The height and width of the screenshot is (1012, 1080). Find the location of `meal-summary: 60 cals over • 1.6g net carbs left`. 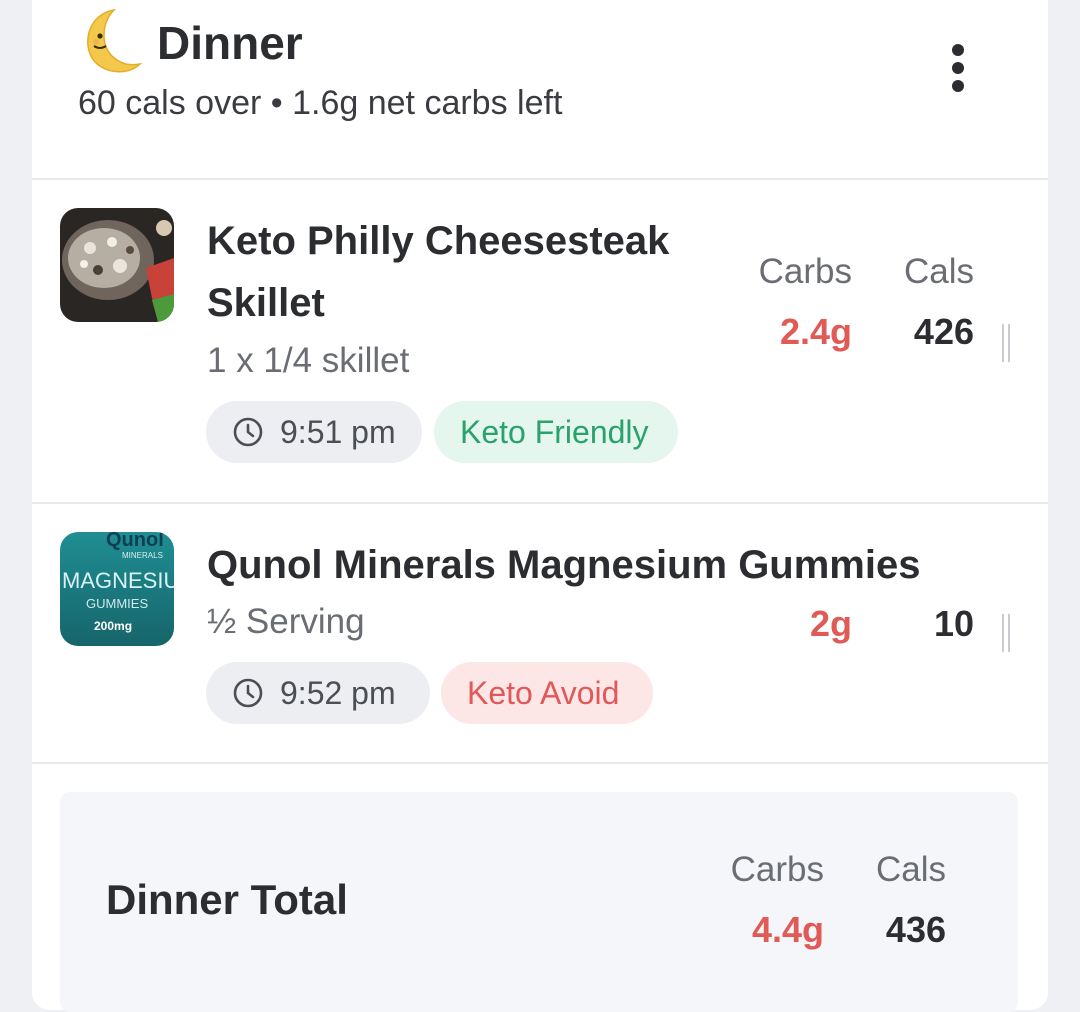

meal-summary: 60 cals over • 1.6g net carbs left is located at coordinates (320, 103).